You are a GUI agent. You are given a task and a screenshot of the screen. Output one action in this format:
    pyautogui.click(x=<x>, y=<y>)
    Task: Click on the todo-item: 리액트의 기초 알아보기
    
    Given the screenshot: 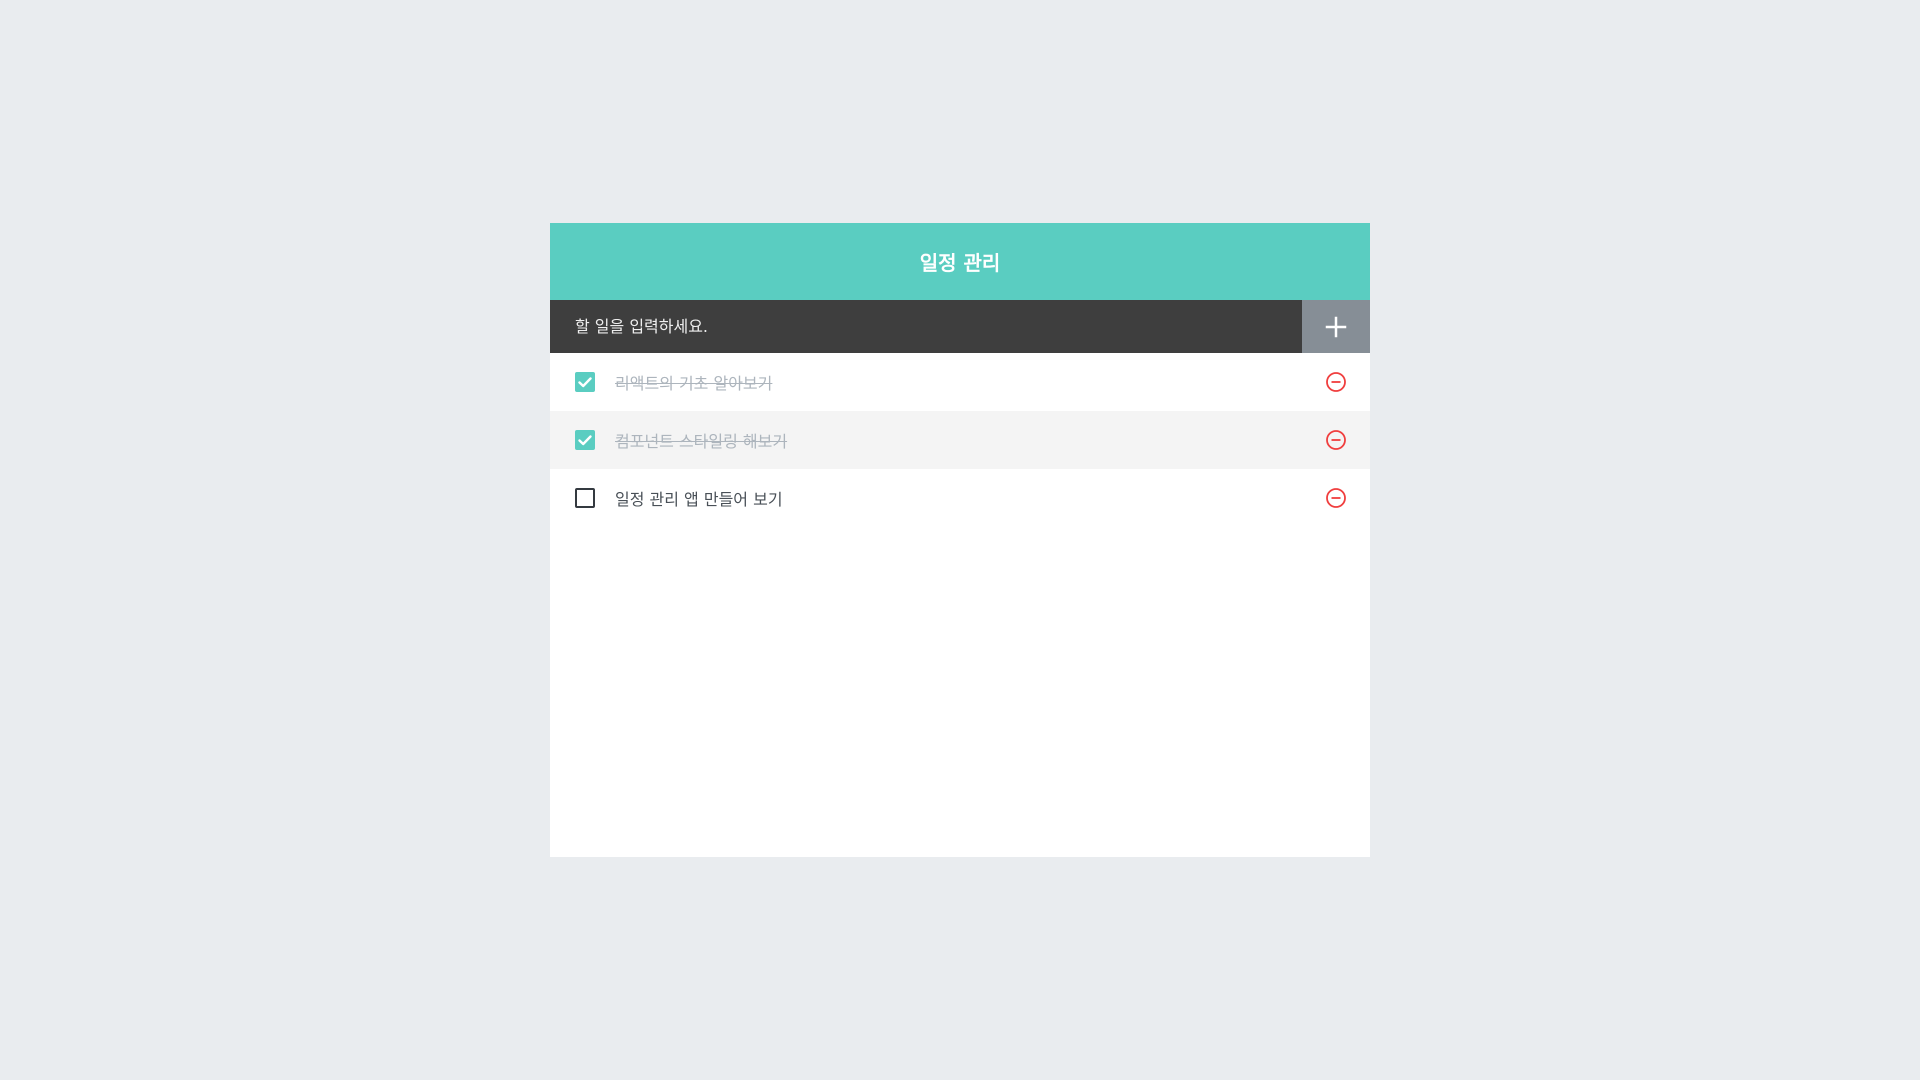 What is the action you would take?
    pyautogui.click(x=960, y=382)
    